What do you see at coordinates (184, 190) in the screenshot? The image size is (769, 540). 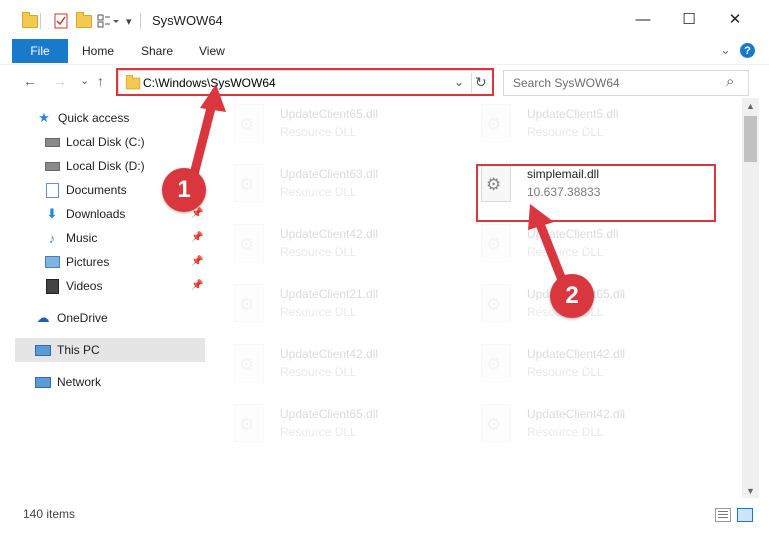 I see `step-1-badge: 1` at bounding box center [184, 190].